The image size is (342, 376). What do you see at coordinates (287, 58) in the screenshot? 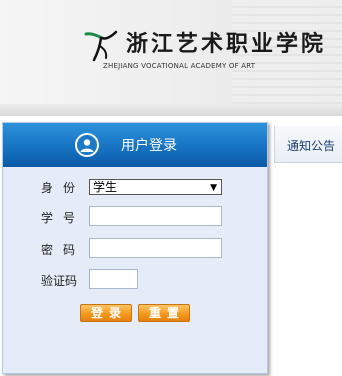
I see `header-decoration` at bounding box center [287, 58].